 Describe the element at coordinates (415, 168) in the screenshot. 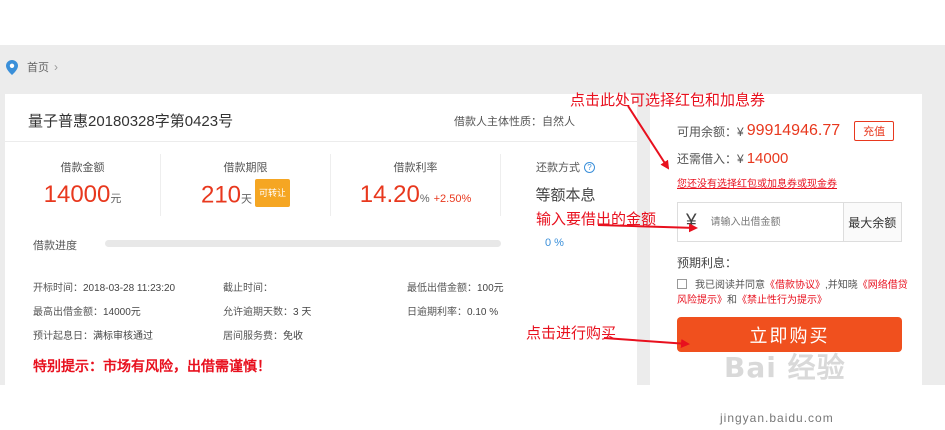

I see `stat-rate-label: 借款利率` at that location.